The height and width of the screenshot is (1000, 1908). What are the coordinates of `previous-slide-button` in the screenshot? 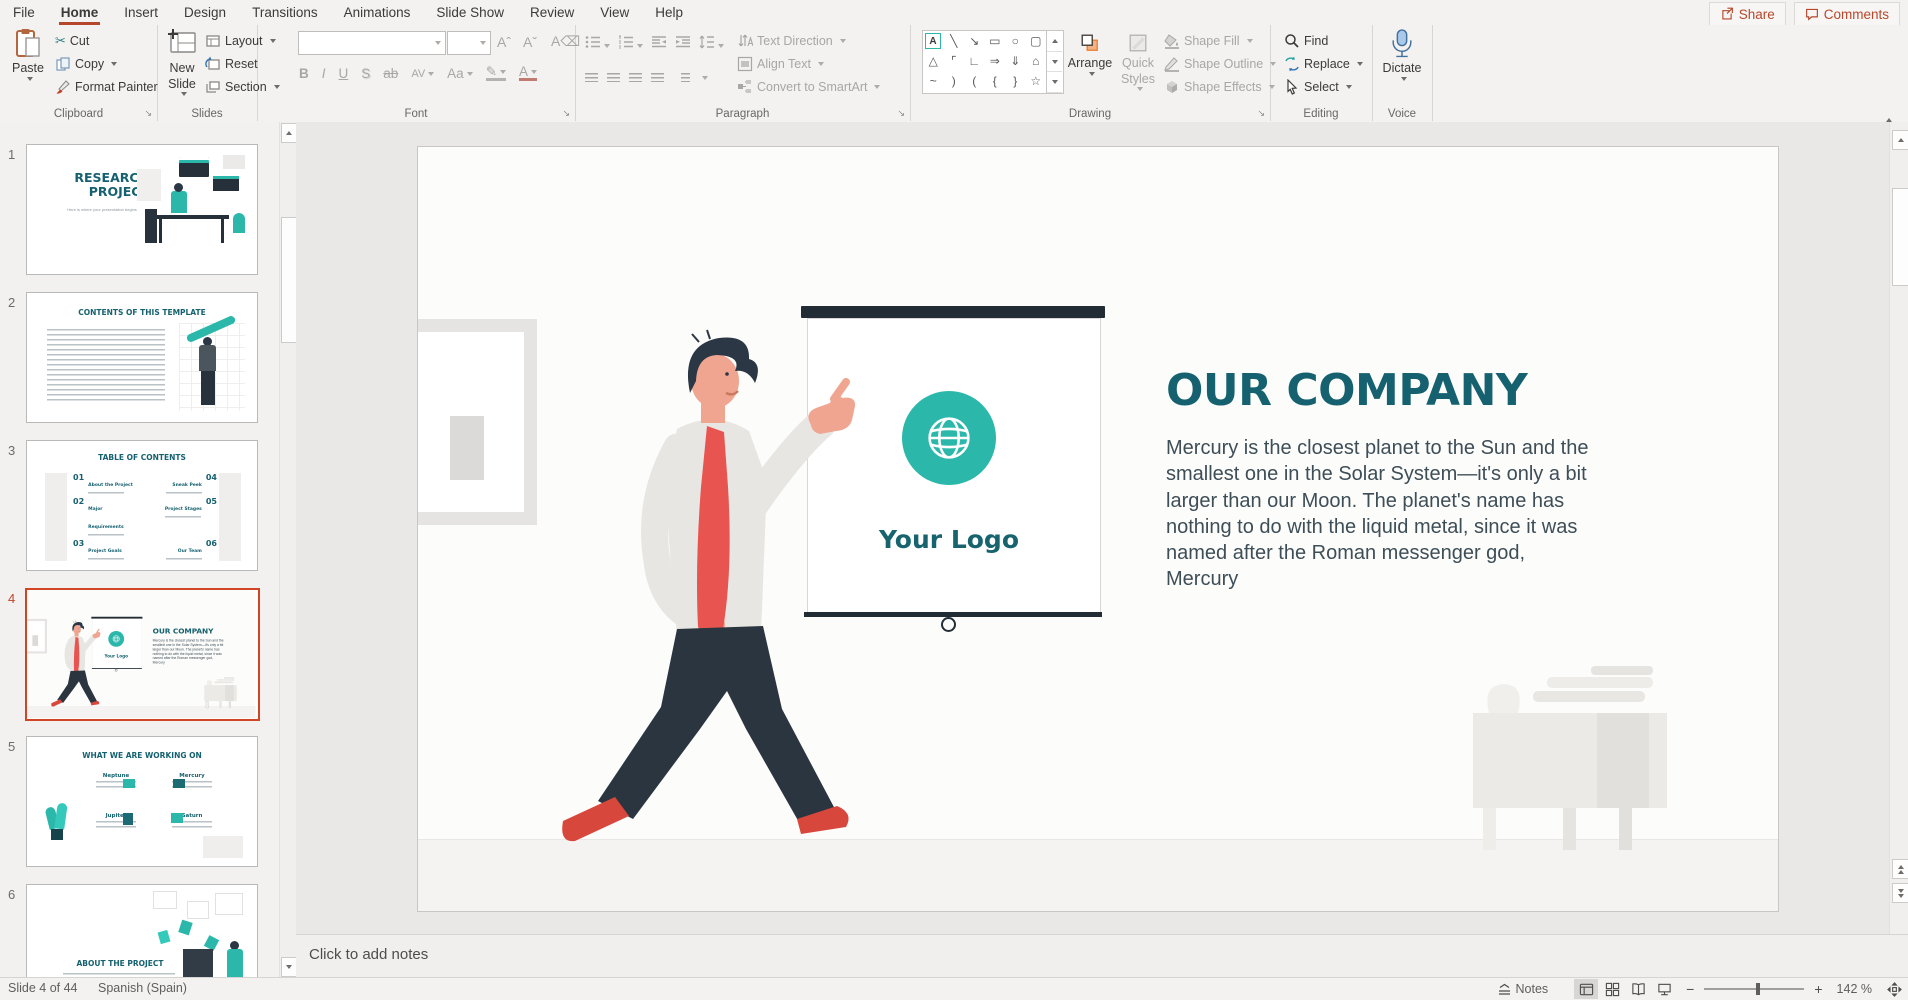 It's located at (1900, 869).